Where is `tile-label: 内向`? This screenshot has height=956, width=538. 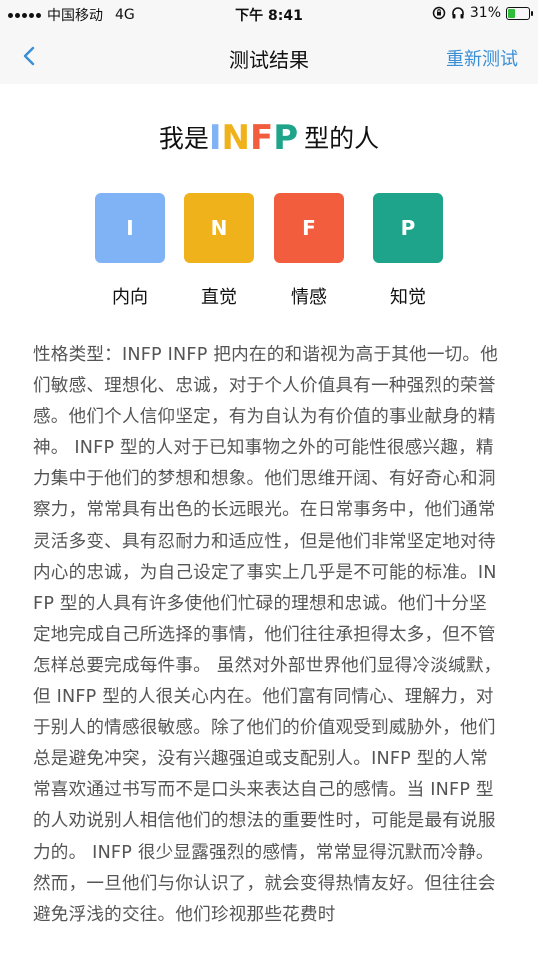 tile-label: 内向 is located at coordinates (130, 297).